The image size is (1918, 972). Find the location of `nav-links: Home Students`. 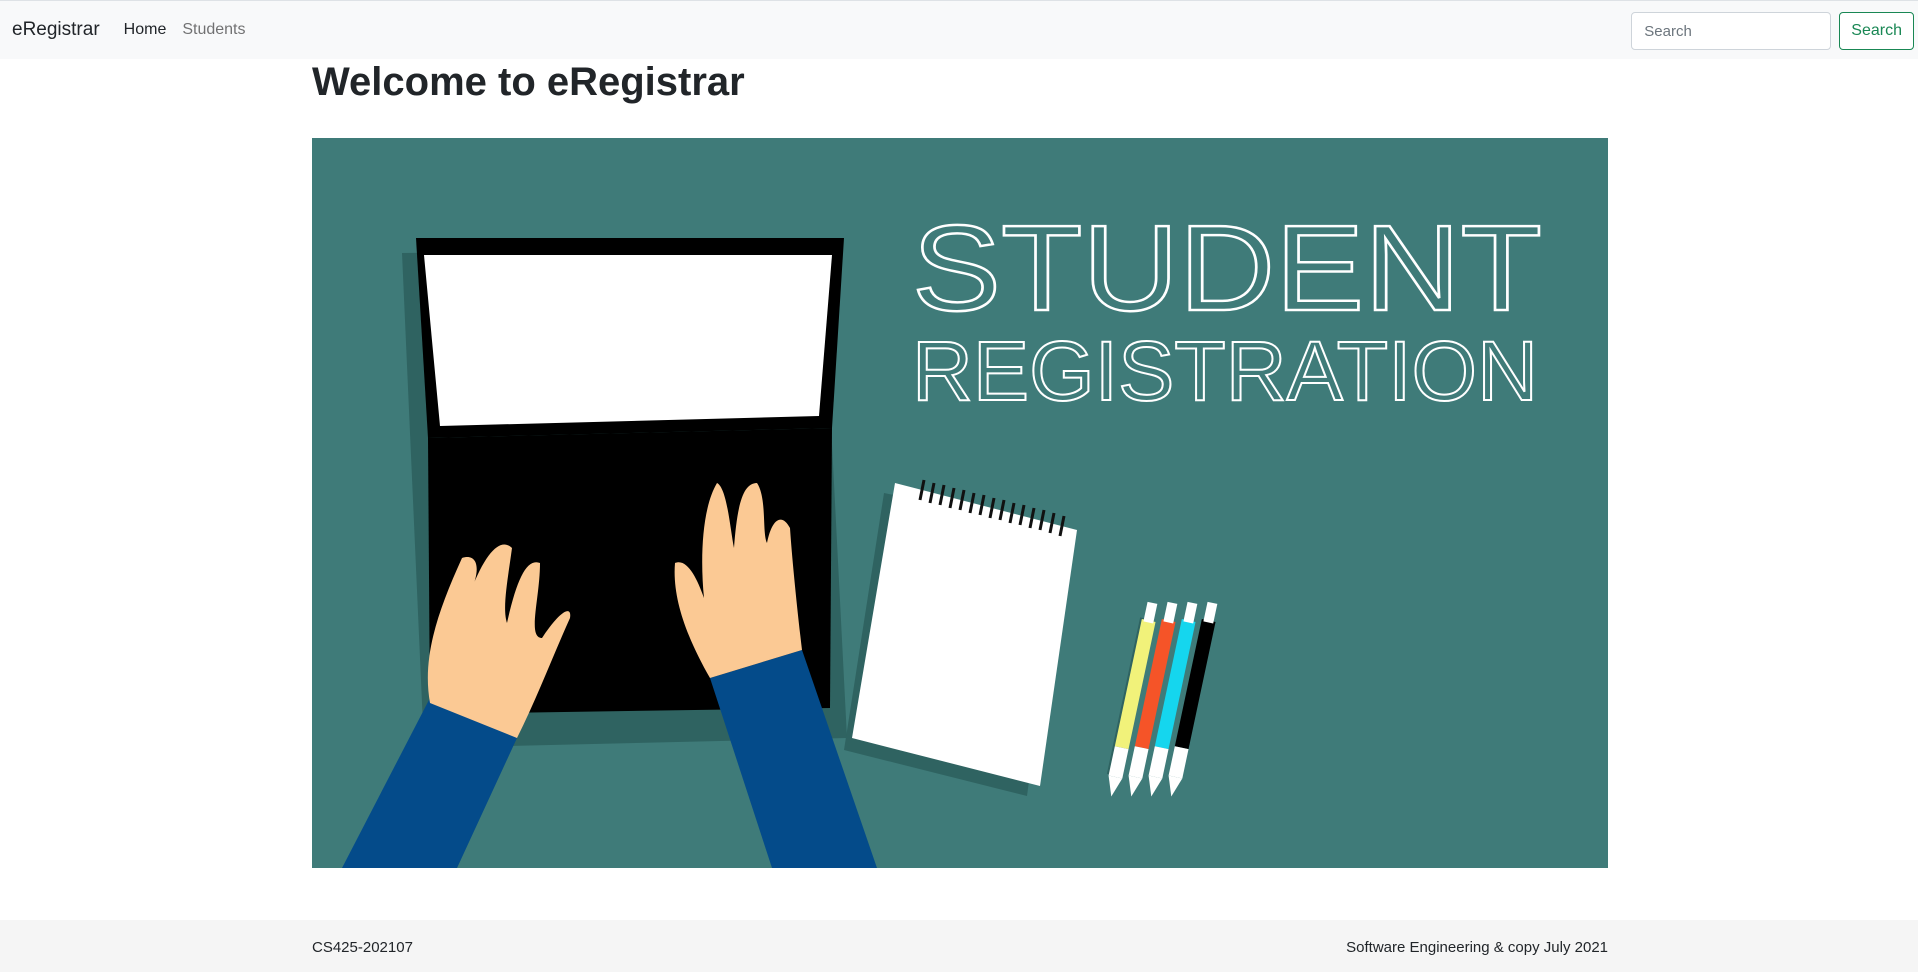

nav-links: Home Students is located at coordinates (185, 30).